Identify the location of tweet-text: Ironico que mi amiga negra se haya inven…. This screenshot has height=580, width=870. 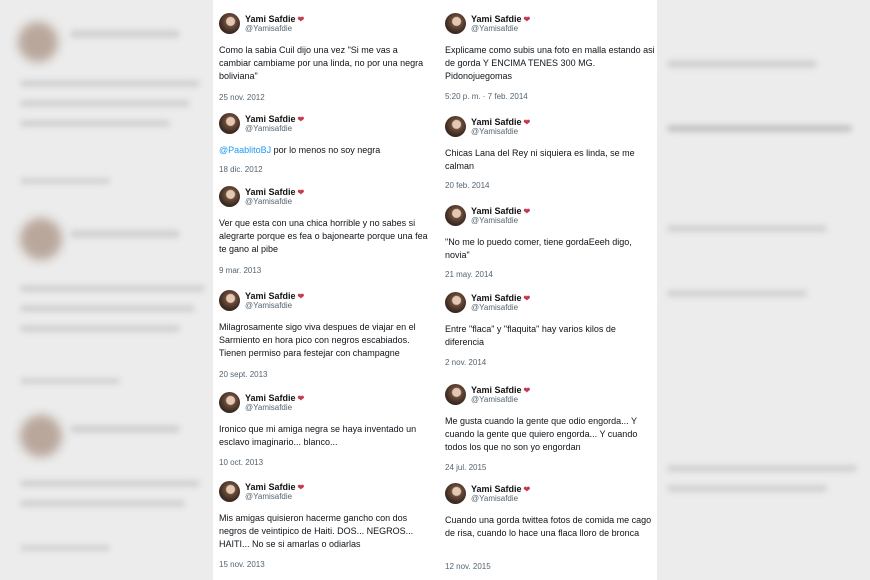
(318, 436).